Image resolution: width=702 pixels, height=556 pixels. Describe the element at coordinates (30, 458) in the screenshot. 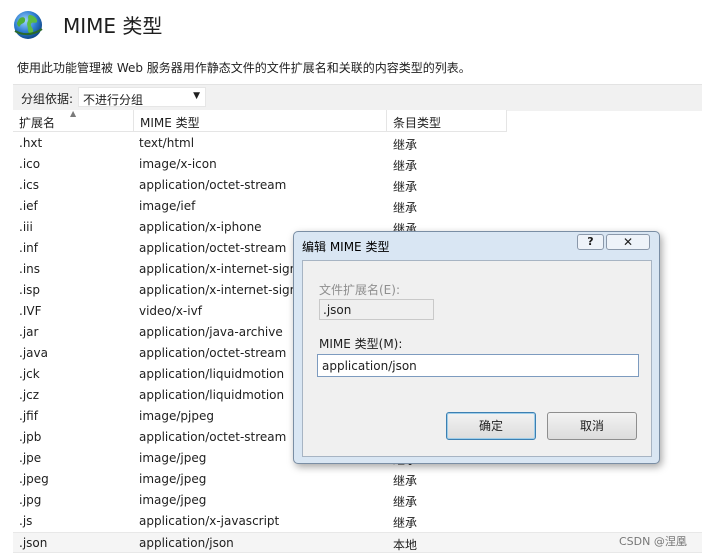

I see `extension-cell: .jpe` at that location.